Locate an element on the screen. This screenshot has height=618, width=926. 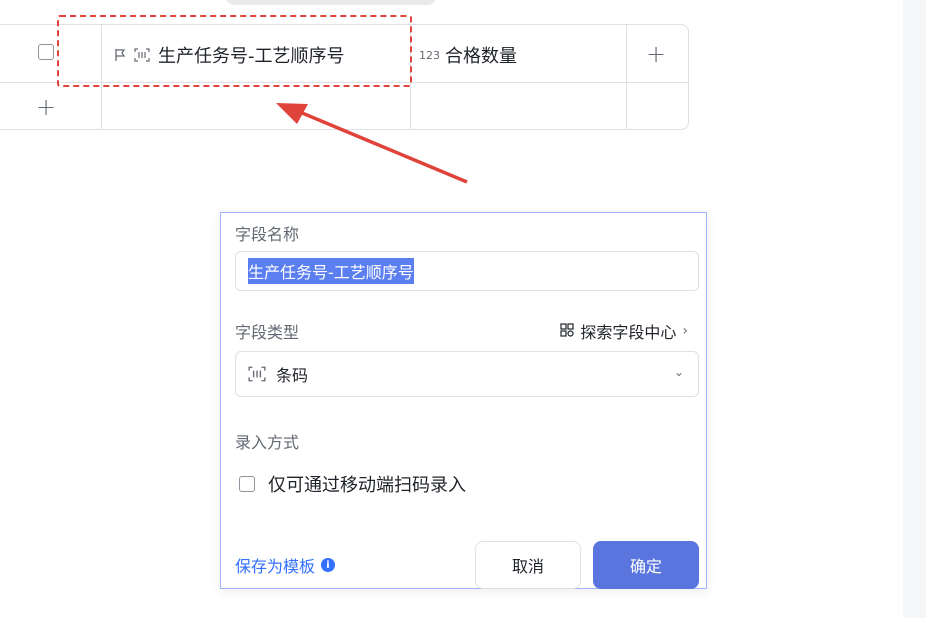
info-icon: i is located at coordinates (328, 565).